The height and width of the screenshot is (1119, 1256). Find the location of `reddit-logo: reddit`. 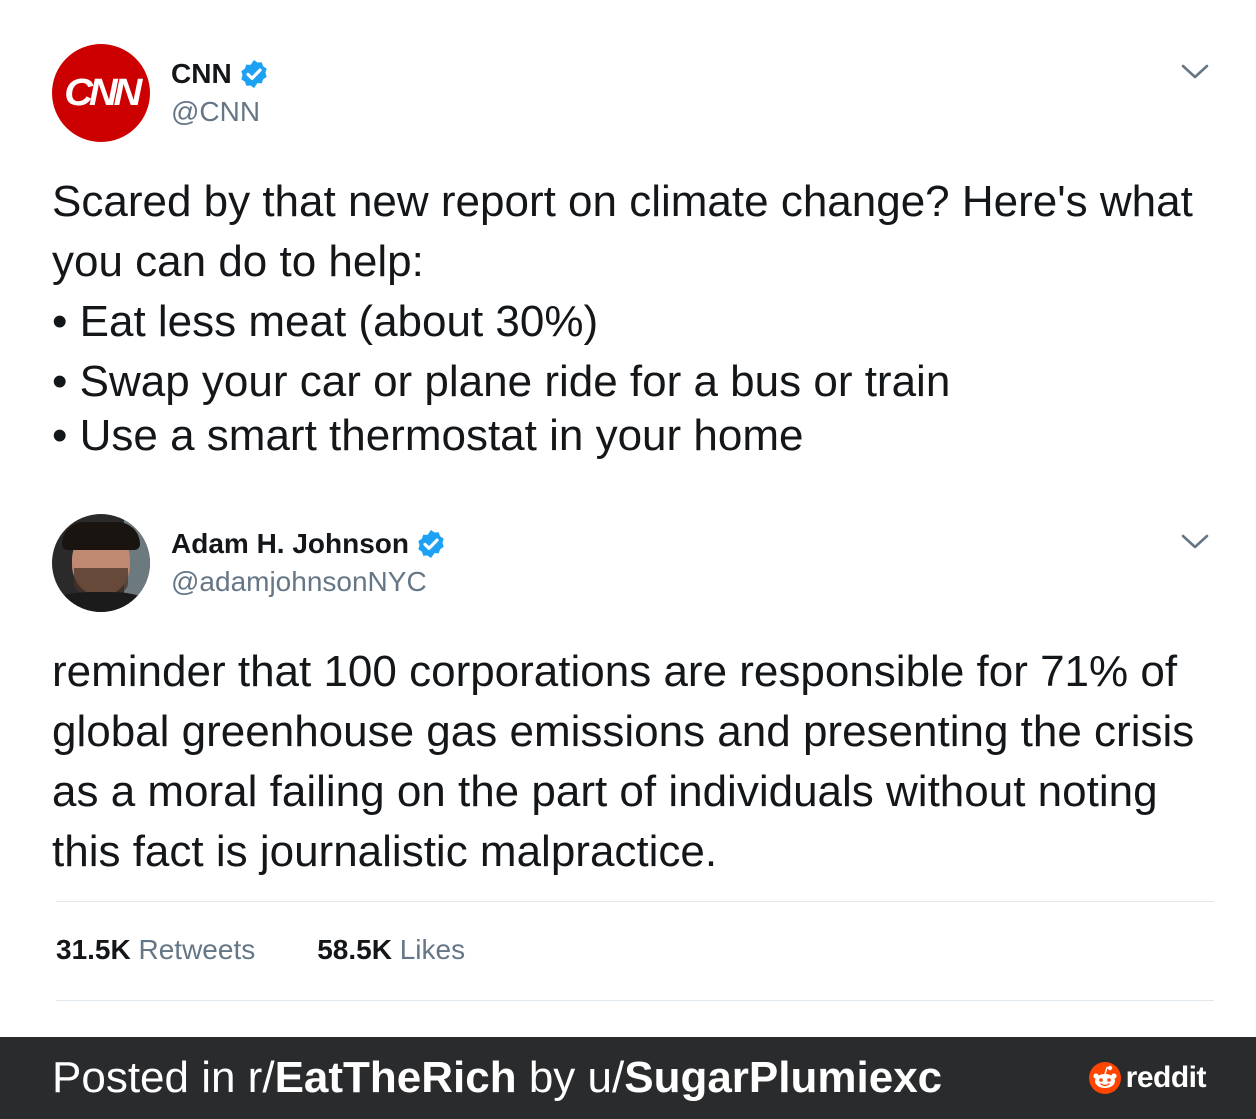

reddit-logo: reddit is located at coordinates (1147, 1078).